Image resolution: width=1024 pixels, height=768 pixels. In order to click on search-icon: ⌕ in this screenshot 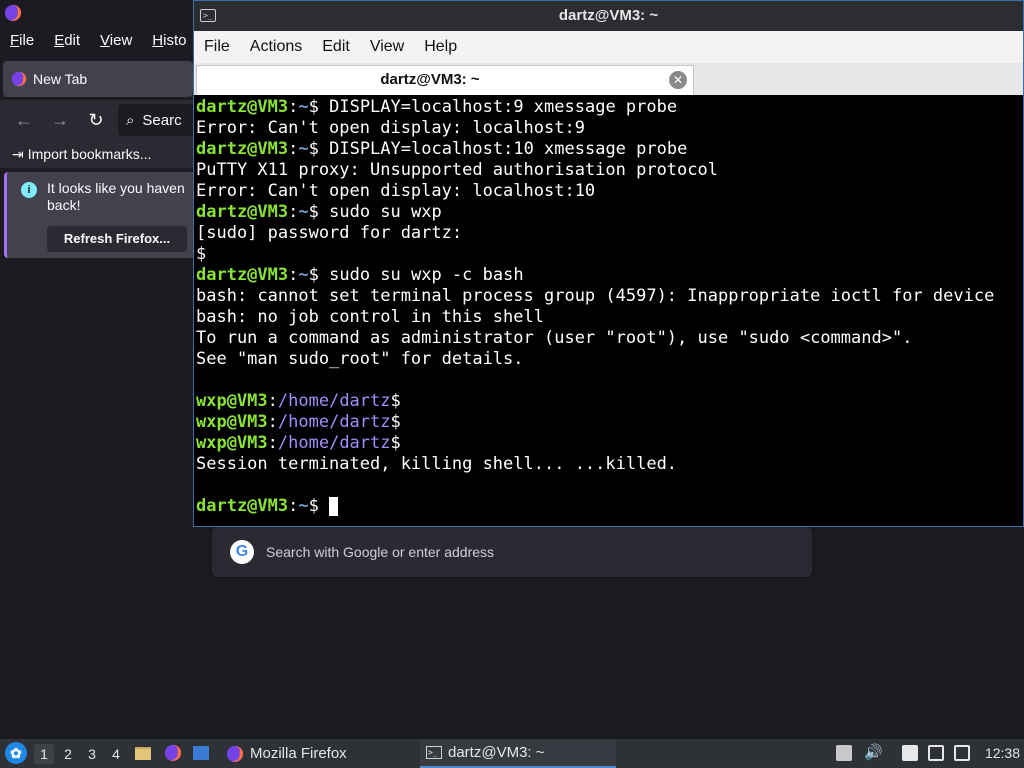, I will do `click(130, 120)`.